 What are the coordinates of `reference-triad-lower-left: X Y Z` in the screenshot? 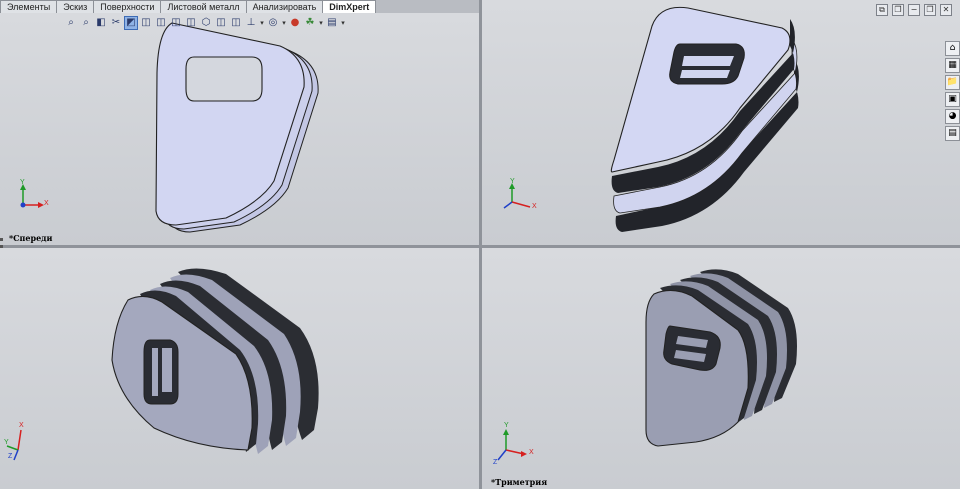 It's located at (24, 442).